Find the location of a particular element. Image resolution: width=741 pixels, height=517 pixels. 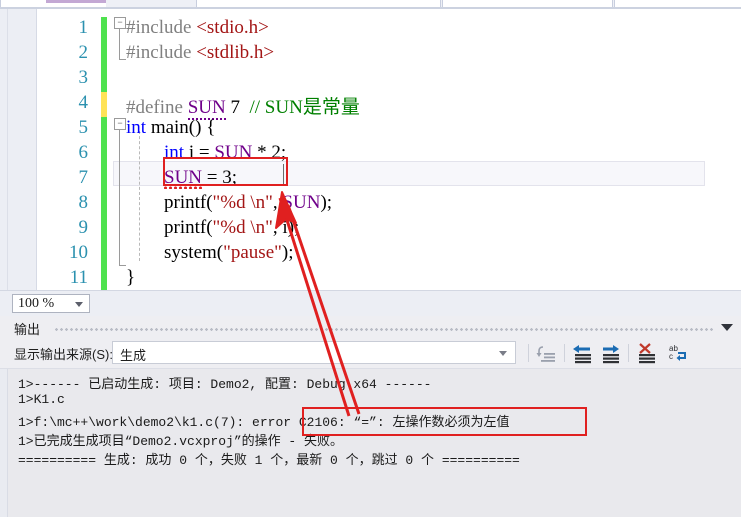

code-token: main() { is located at coordinates (181, 127).